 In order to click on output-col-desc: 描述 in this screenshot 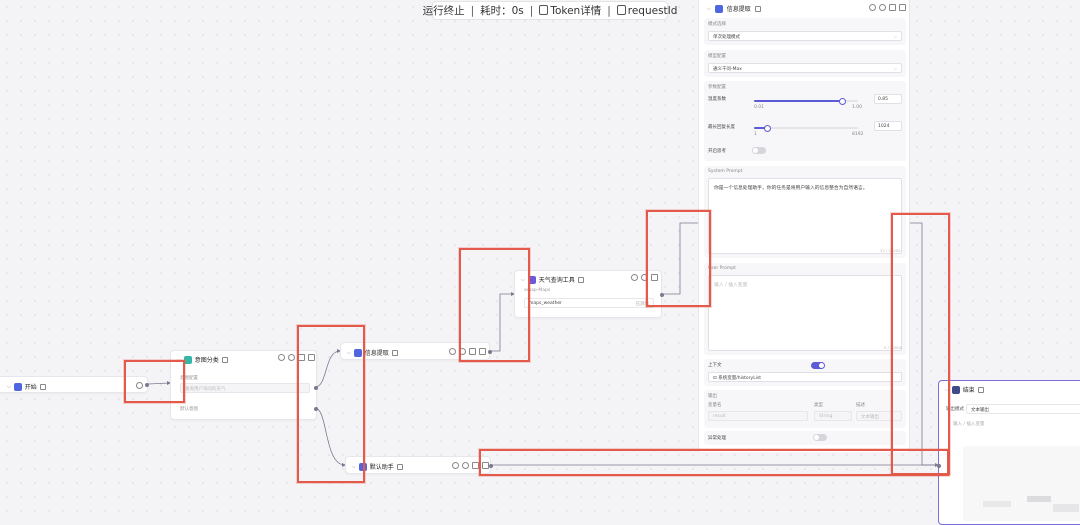, I will do `click(860, 405)`.